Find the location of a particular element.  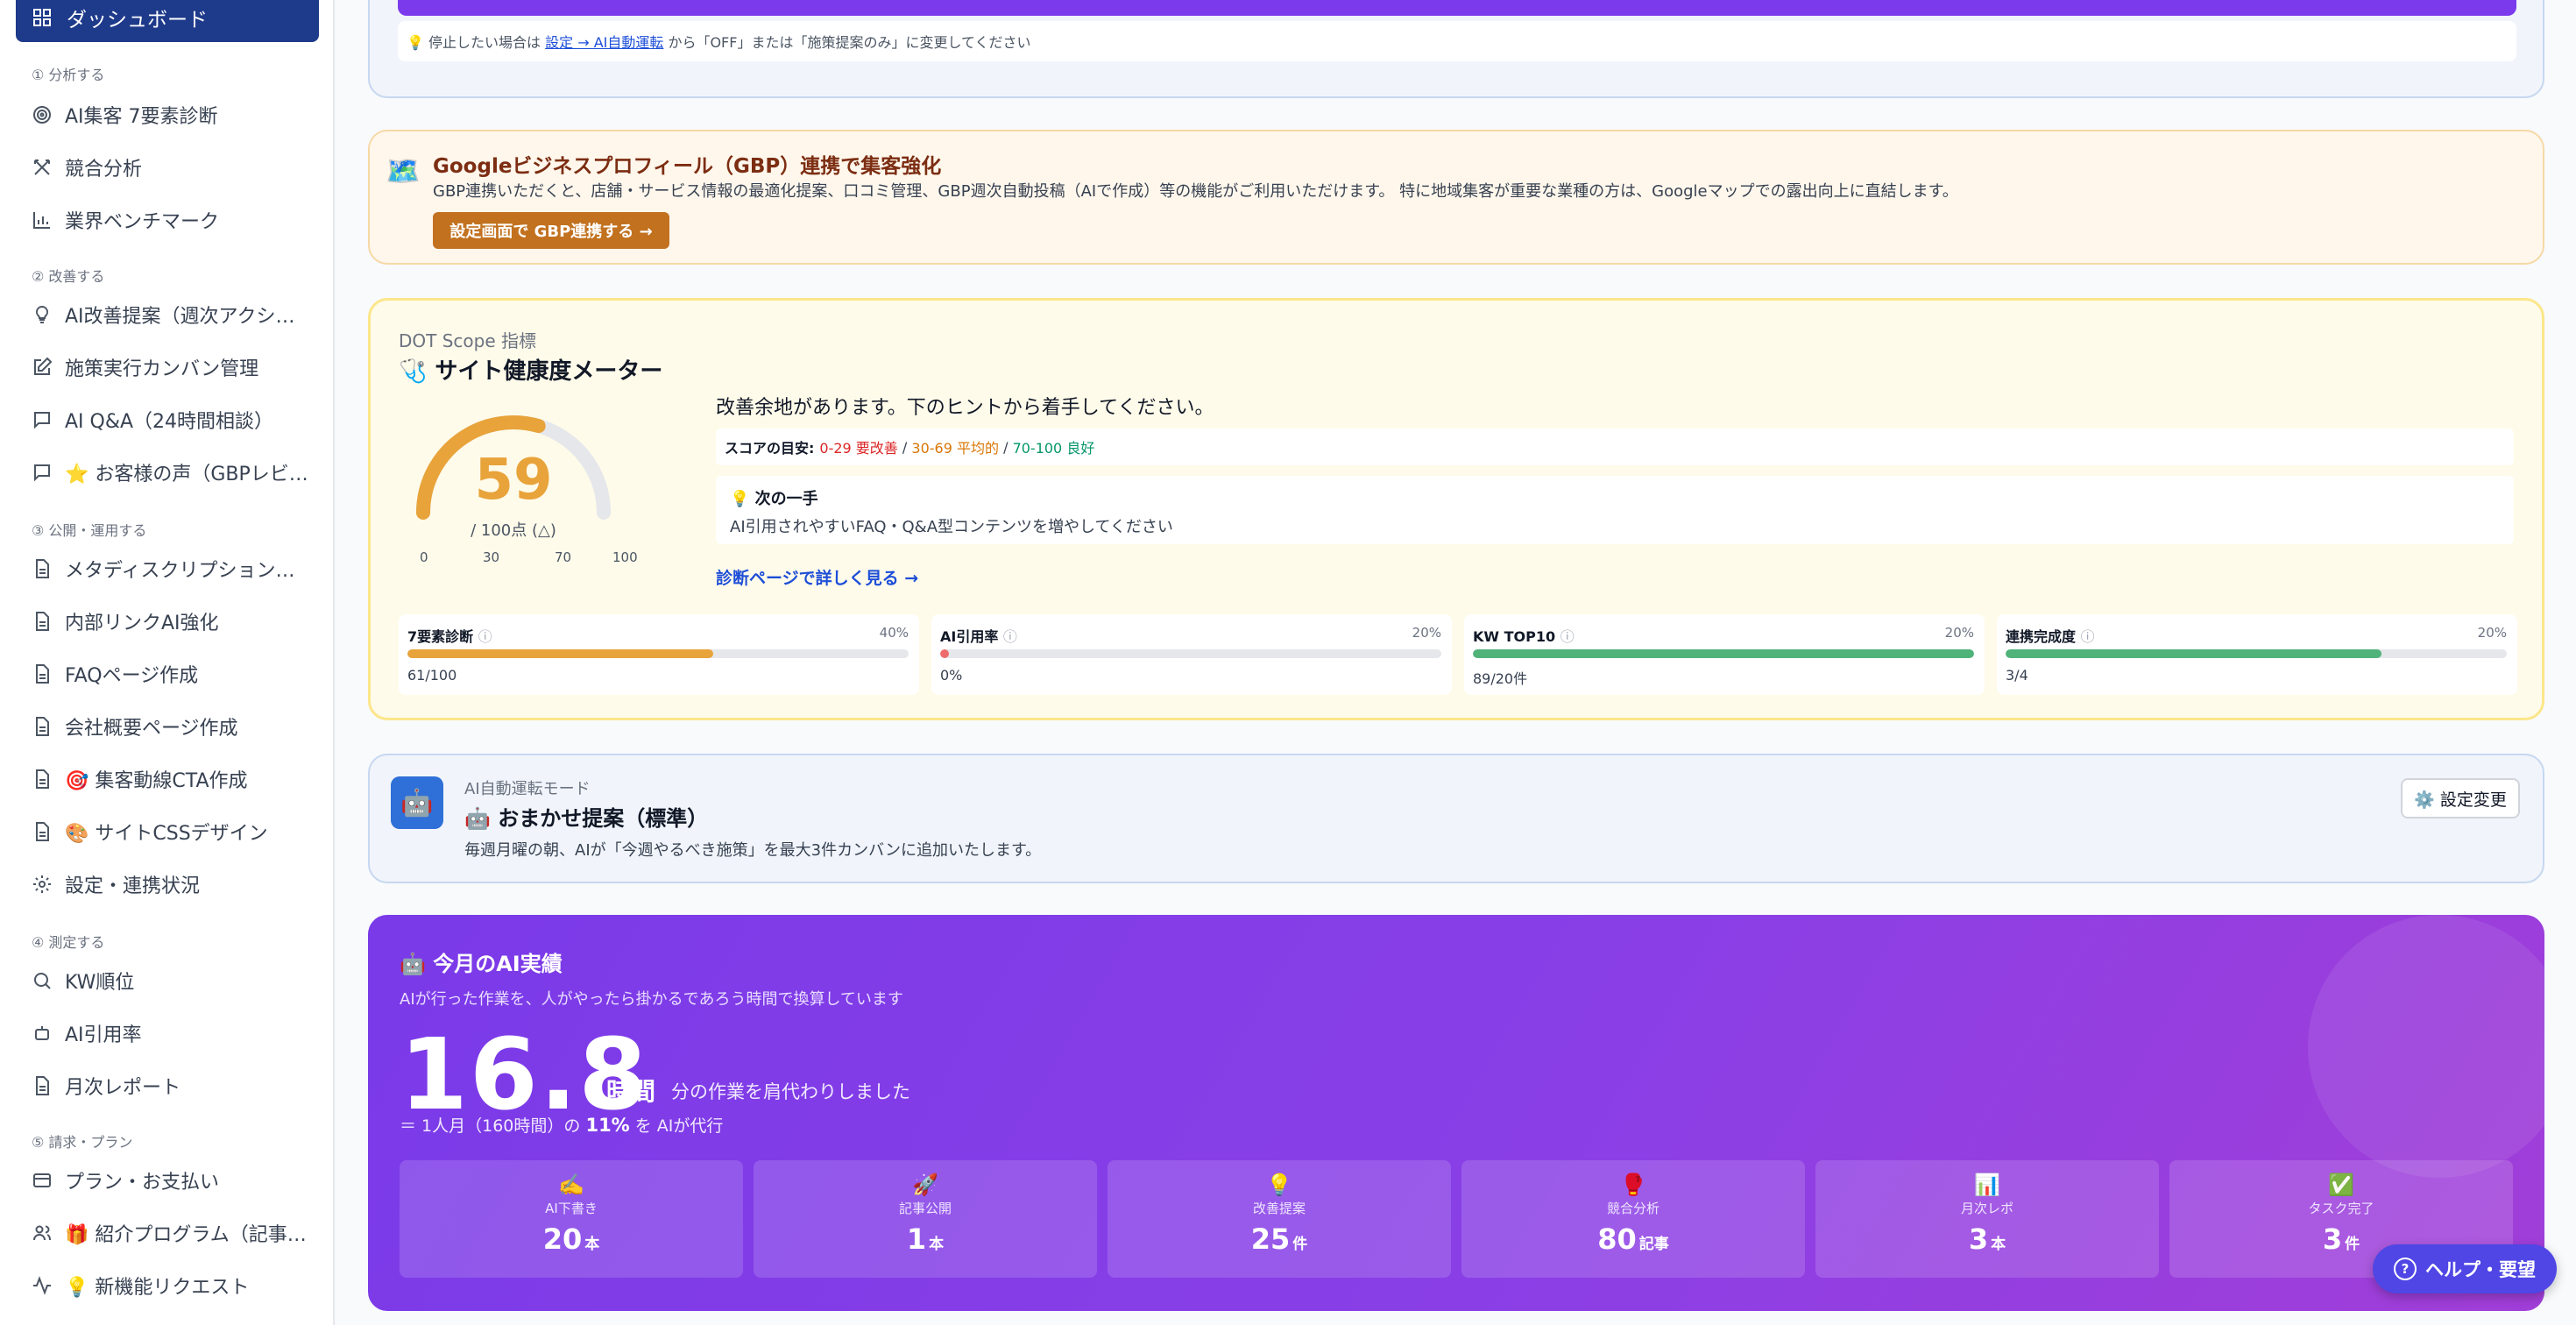

chart-icon: 📊 is located at coordinates (1987, 1185).